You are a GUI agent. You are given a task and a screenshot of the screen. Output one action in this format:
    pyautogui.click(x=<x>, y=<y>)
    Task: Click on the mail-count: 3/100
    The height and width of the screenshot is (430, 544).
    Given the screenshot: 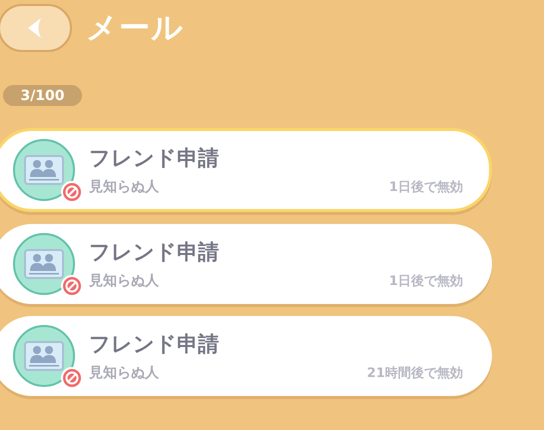 What is the action you would take?
    pyautogui.click(x=42, y=95)
    